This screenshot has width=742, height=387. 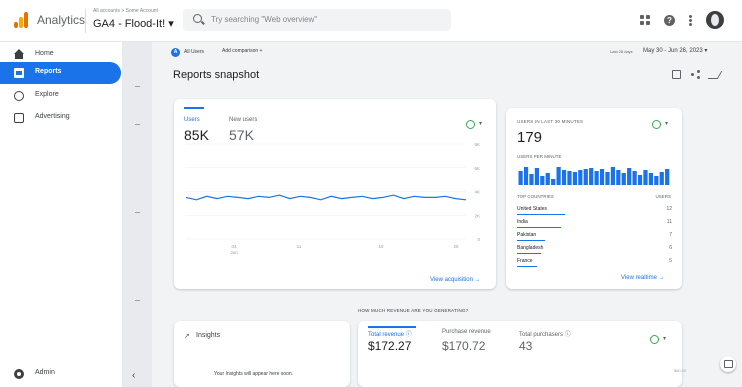 What do you see at coordinates (242, 51) in the screenshot?
I see `add-comparison-button: Add comparison +` at bounding box center [242, 51].